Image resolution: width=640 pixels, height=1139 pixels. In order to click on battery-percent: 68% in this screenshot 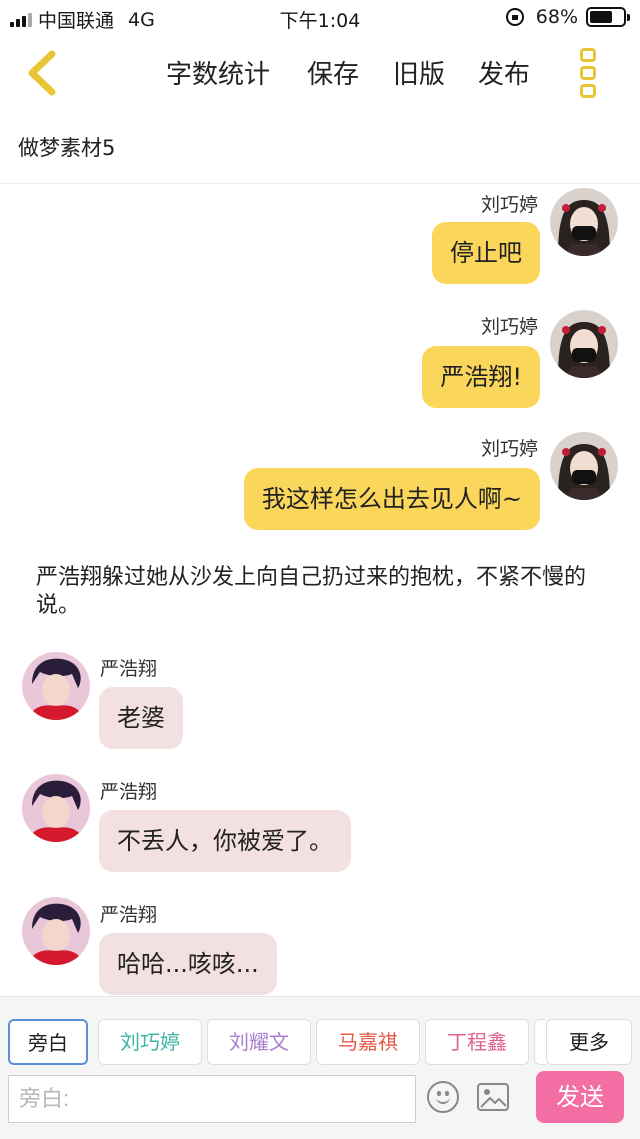, I will do `click(556, 17)`.